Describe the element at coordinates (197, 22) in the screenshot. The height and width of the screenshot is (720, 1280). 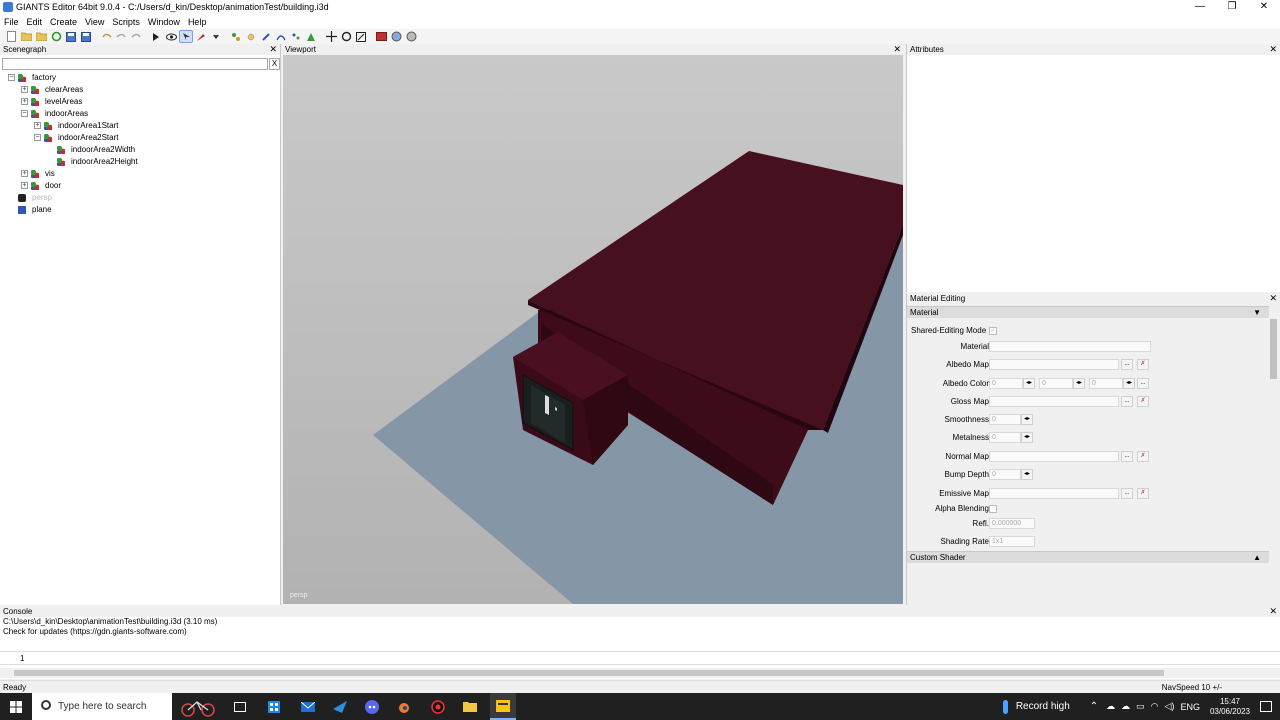
I see `menu-help: Help` at that location.